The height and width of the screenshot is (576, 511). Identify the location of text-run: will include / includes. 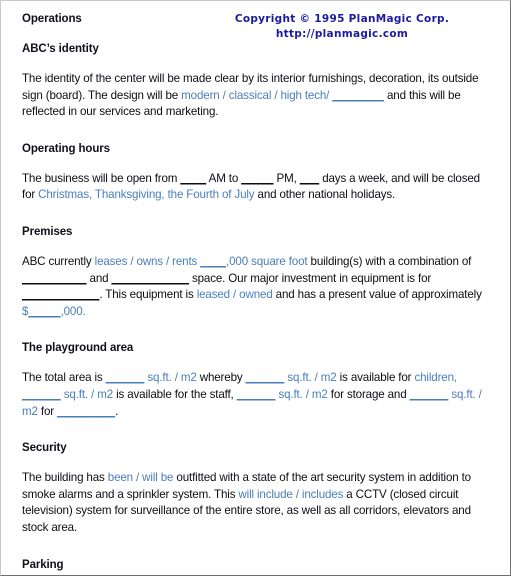
(291, 494).